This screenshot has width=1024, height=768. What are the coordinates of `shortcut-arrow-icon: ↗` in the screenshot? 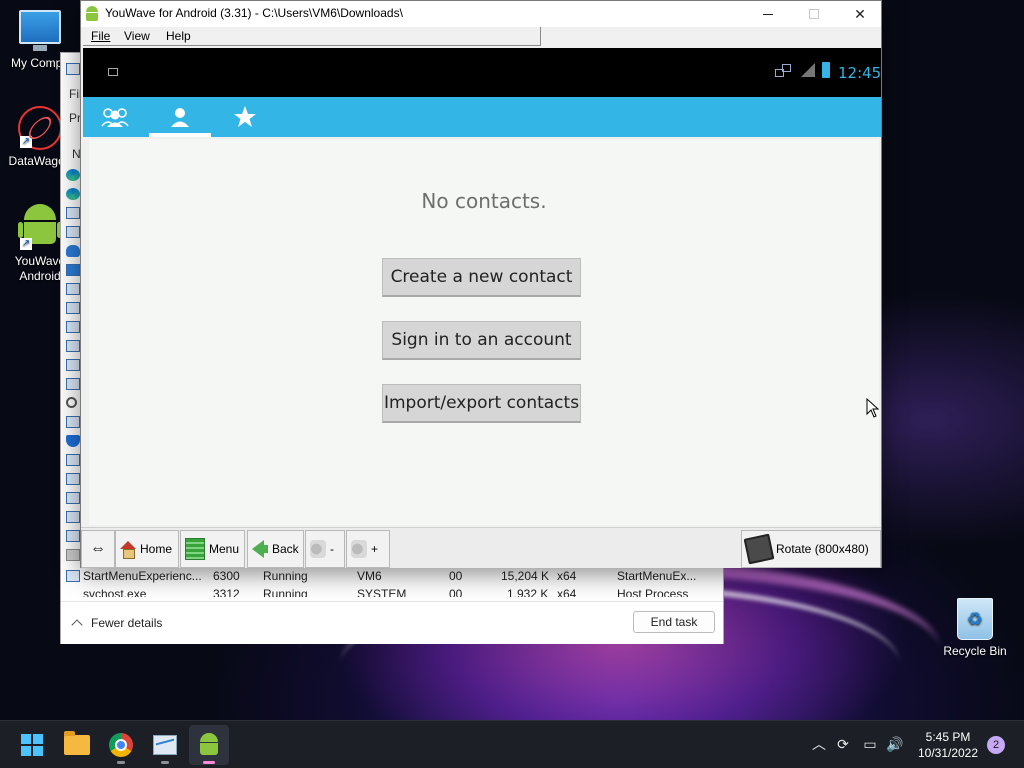 It's located at (26, 244).